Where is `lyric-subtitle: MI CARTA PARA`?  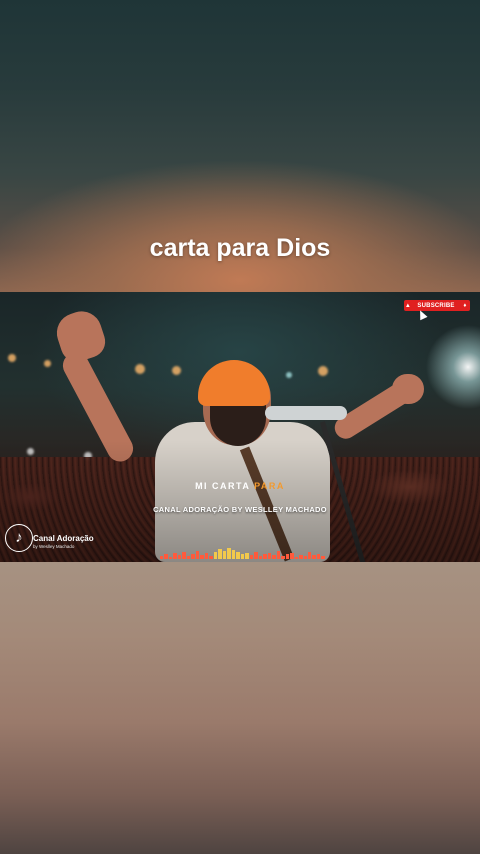 lyric-subtitle: MI CARTA PARA is located at coordinates (240, 486).